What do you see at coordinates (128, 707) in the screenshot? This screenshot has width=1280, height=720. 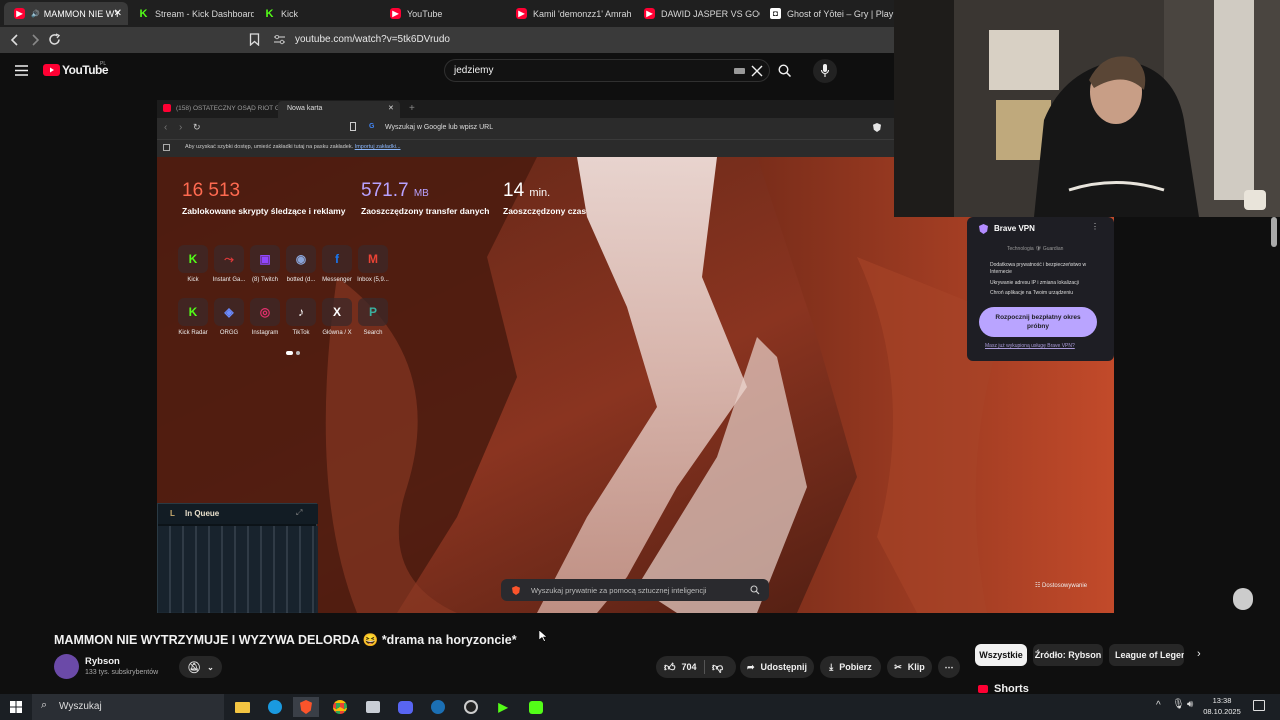 I see `taskbar-search: ⌕ Wyszukaj` at bounding box center [128, 707].